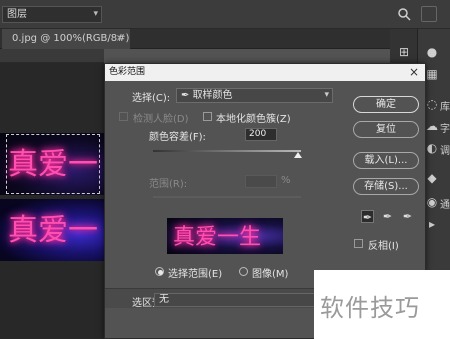 The image size is (450, 339). I want to click on canvas-image-bottom: 真爱一, so click(52, 230).